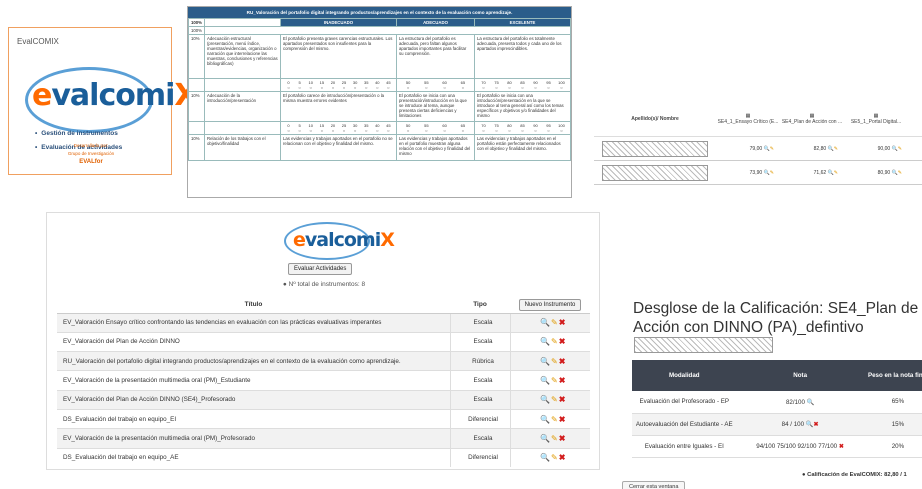  Describe the element at coordinates (876, 149) in the screenshot. I see `grade-cell: 90,00 🔍✎` at that location.